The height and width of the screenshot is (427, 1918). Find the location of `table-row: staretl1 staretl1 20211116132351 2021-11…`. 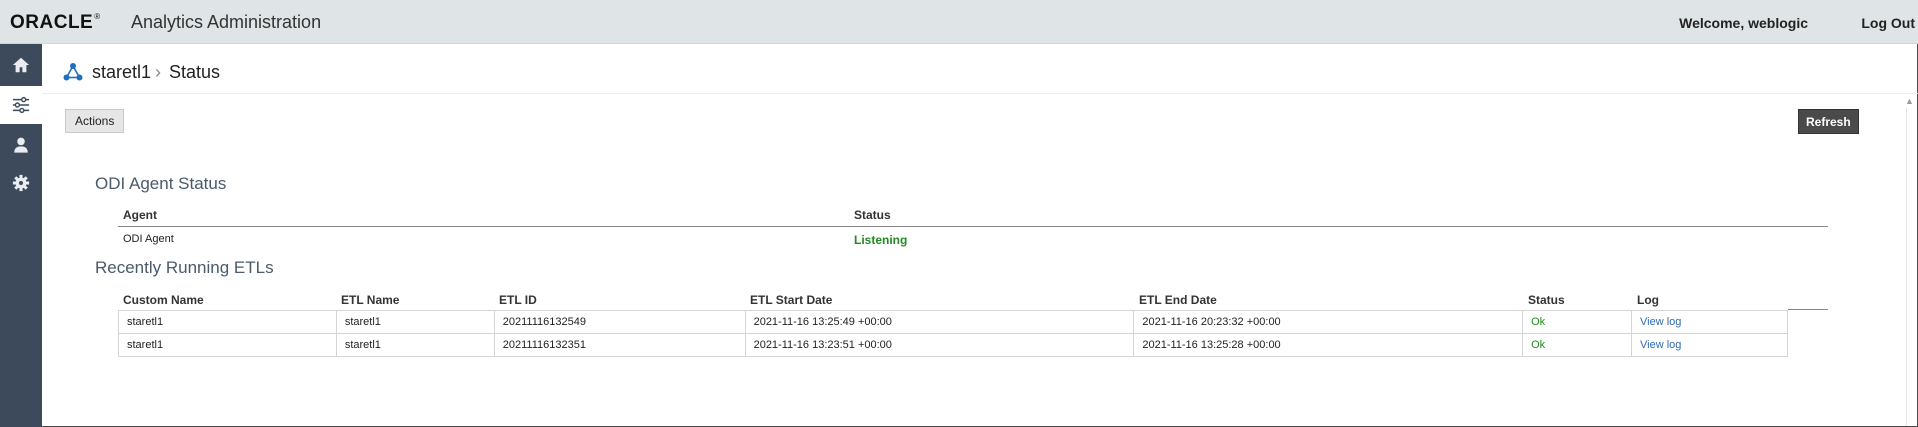

table-row: staretl1 staretl1 20211116132351 2021-11… is located at coordinates (953, 345).